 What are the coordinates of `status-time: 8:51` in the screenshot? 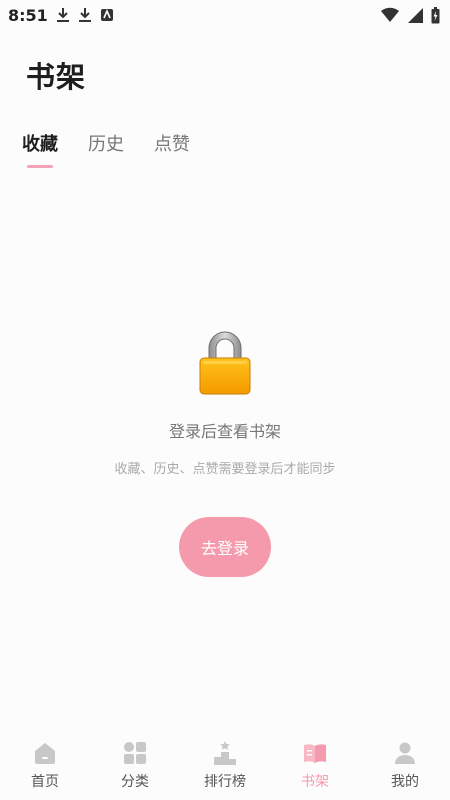 It's located at (28, 15).